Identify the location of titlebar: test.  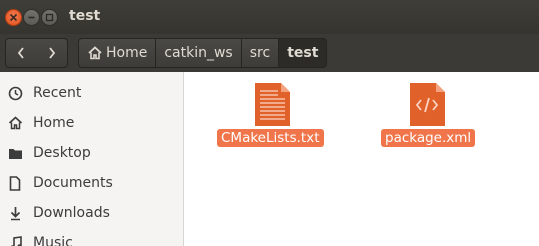
(269, 17).